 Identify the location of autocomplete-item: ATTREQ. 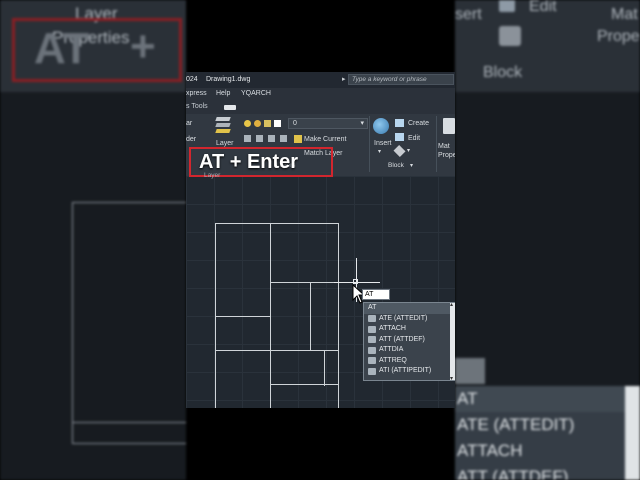
(409, 361).